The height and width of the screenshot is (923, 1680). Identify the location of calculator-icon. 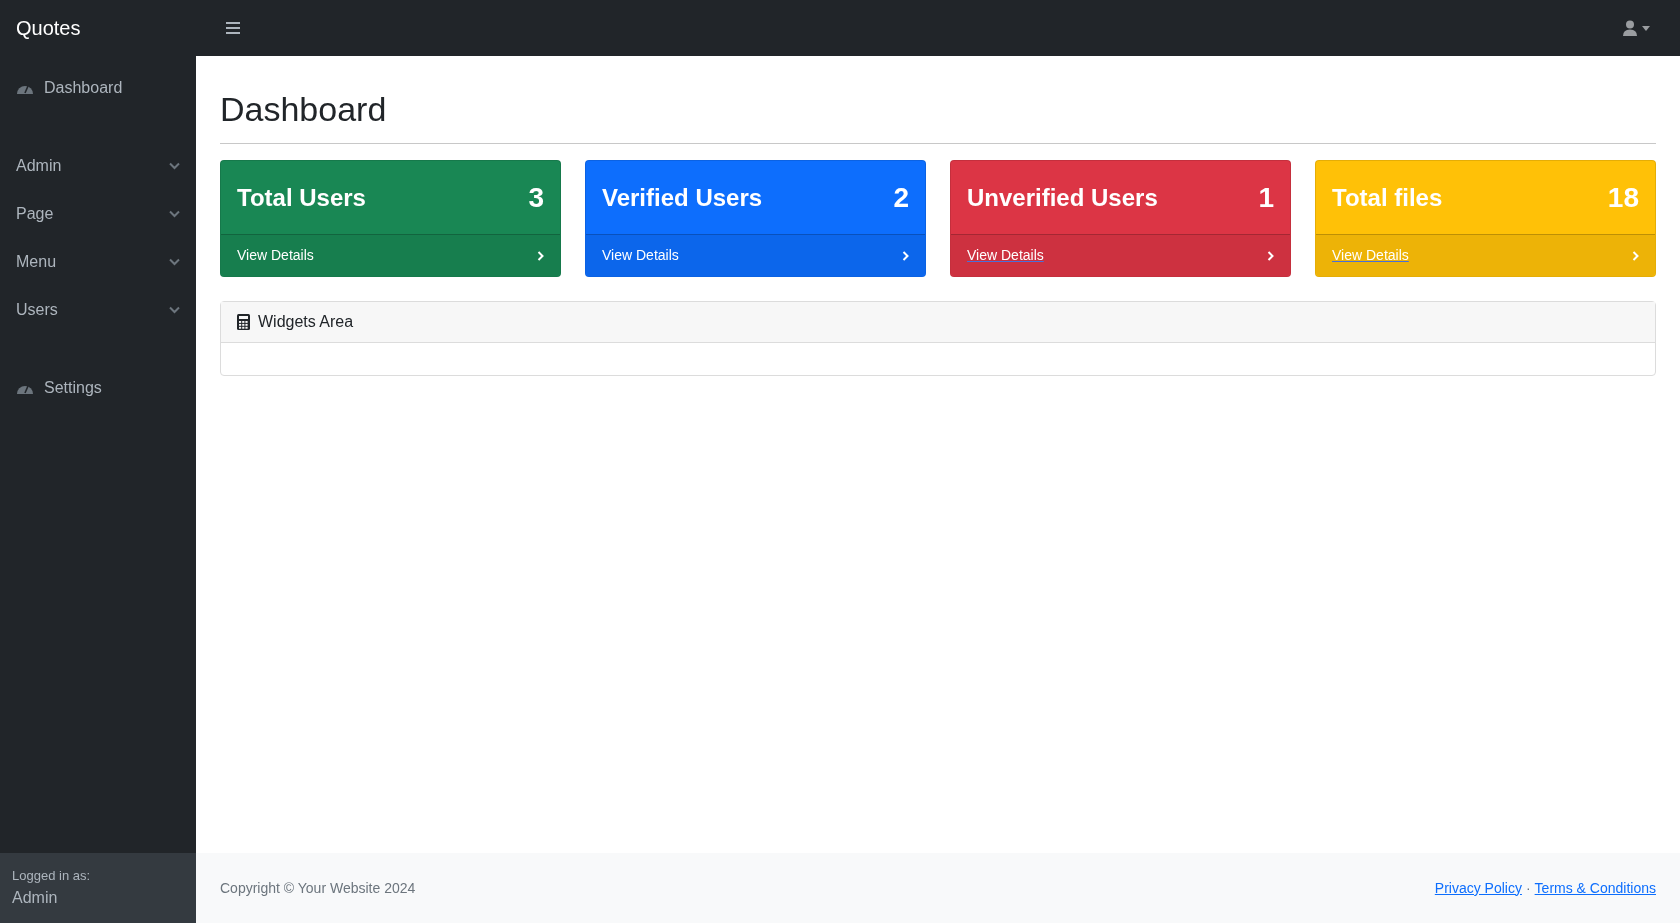
(243, 322).